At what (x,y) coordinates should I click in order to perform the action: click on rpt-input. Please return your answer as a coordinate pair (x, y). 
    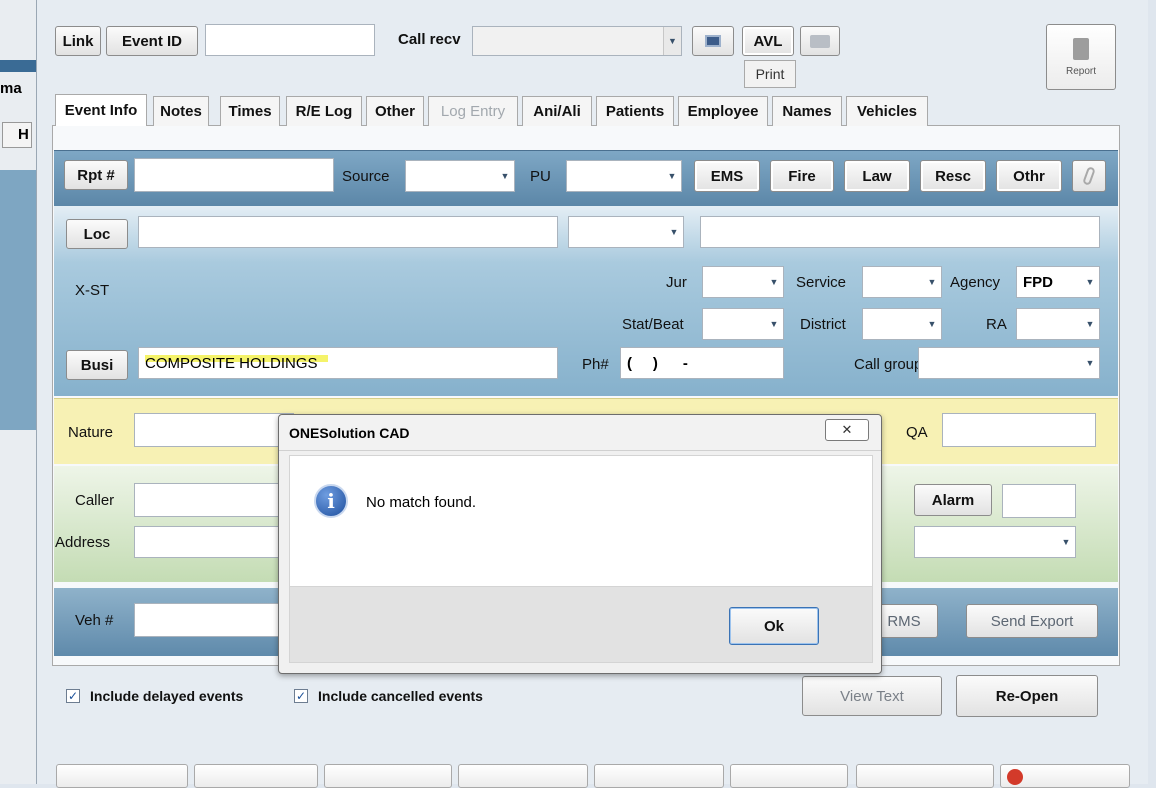
    Looking at the image, I should click on (234, 175).